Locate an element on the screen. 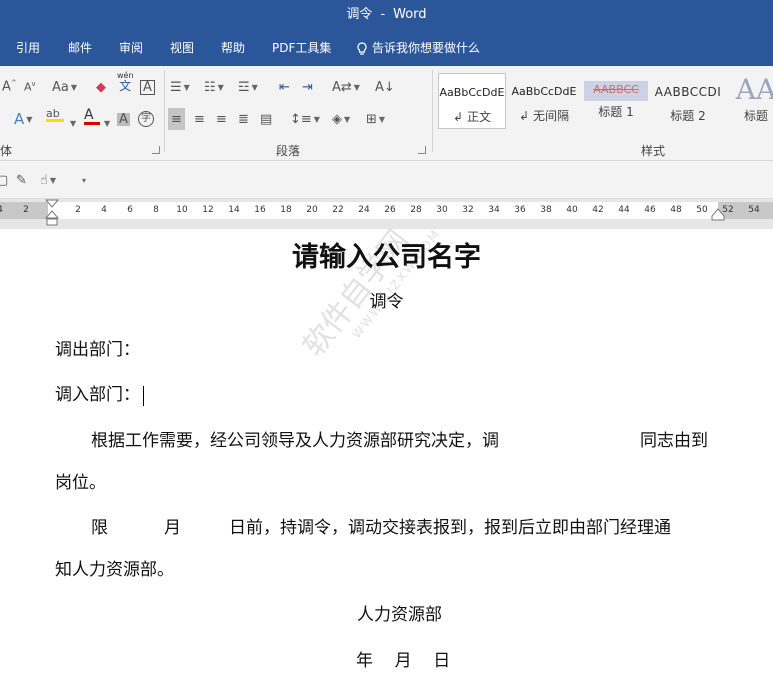  align-center-button: ≡ is located at coordinates (199, 119).